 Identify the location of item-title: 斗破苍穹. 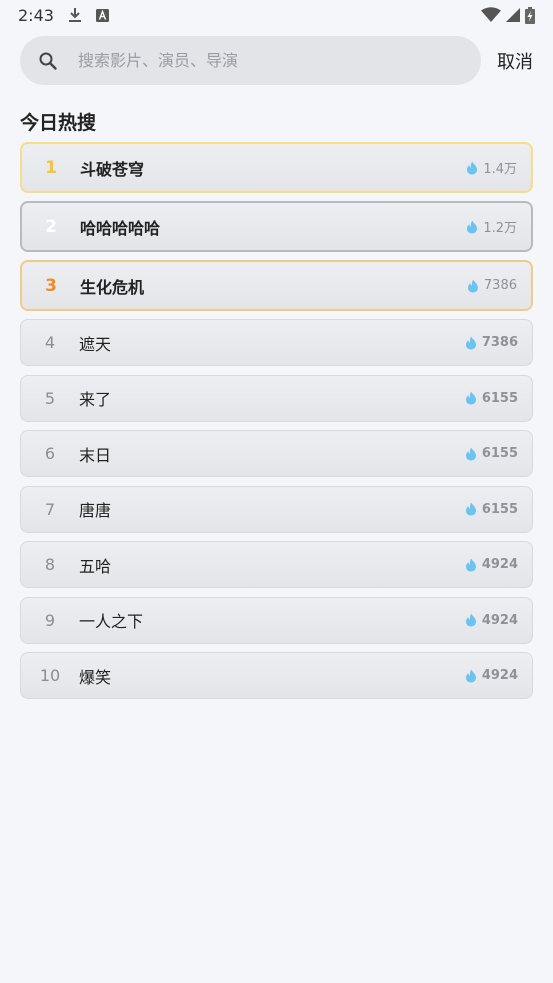
(112, 169).